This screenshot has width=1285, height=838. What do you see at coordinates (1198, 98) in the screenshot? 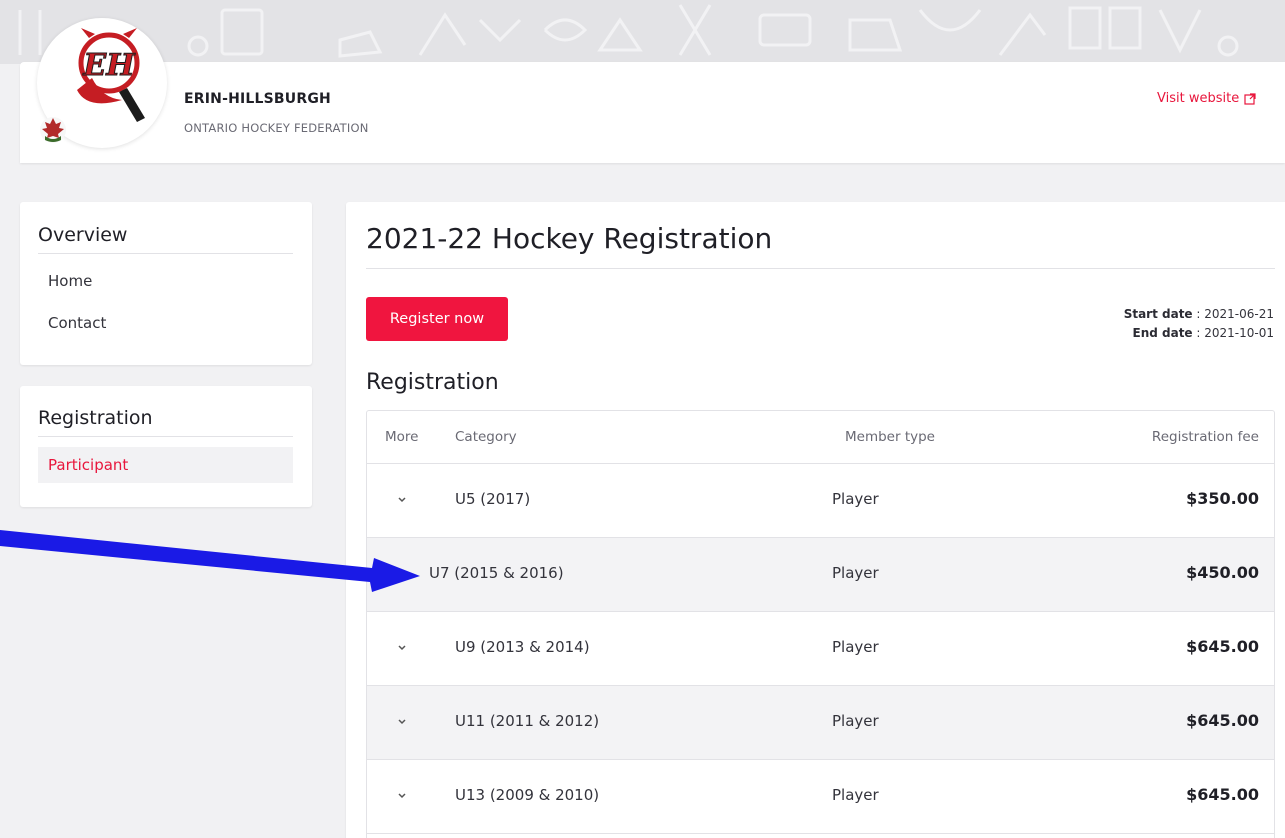
I see `visit-website-label: Visit website` at bounding box center [1198, 98].